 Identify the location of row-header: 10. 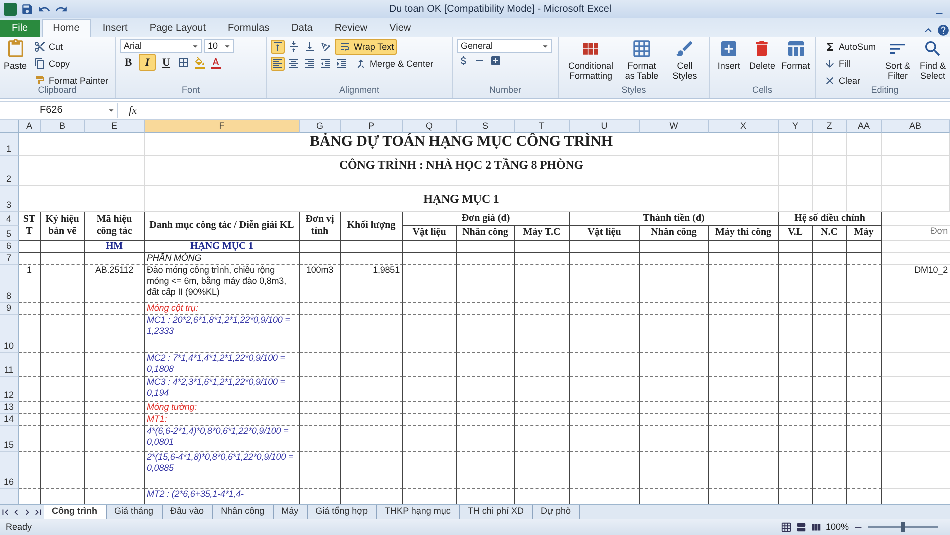
(9, 334).